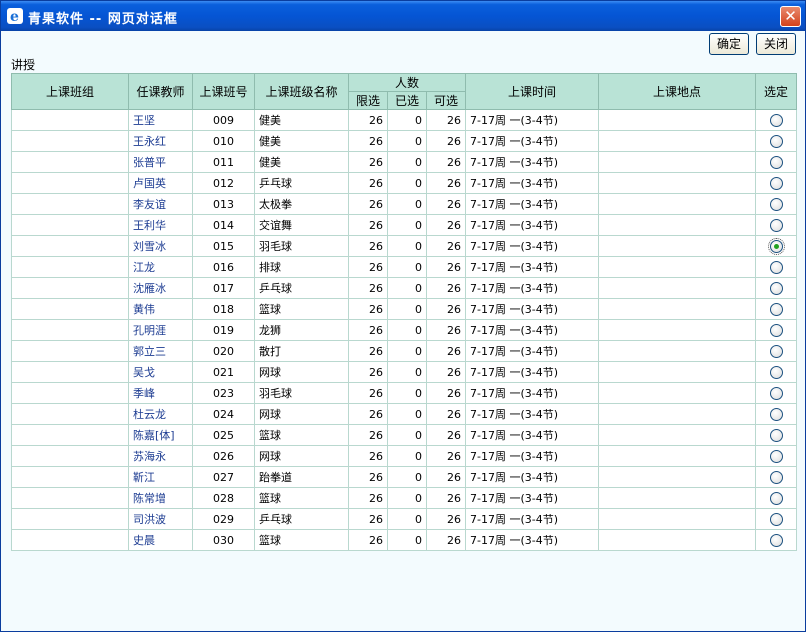 This screenshot has height=632, width=806. What do you see at coordinates (729, 44) in the screenshot?
I see `ok-button: 确定` at bounding box center [729, 44].